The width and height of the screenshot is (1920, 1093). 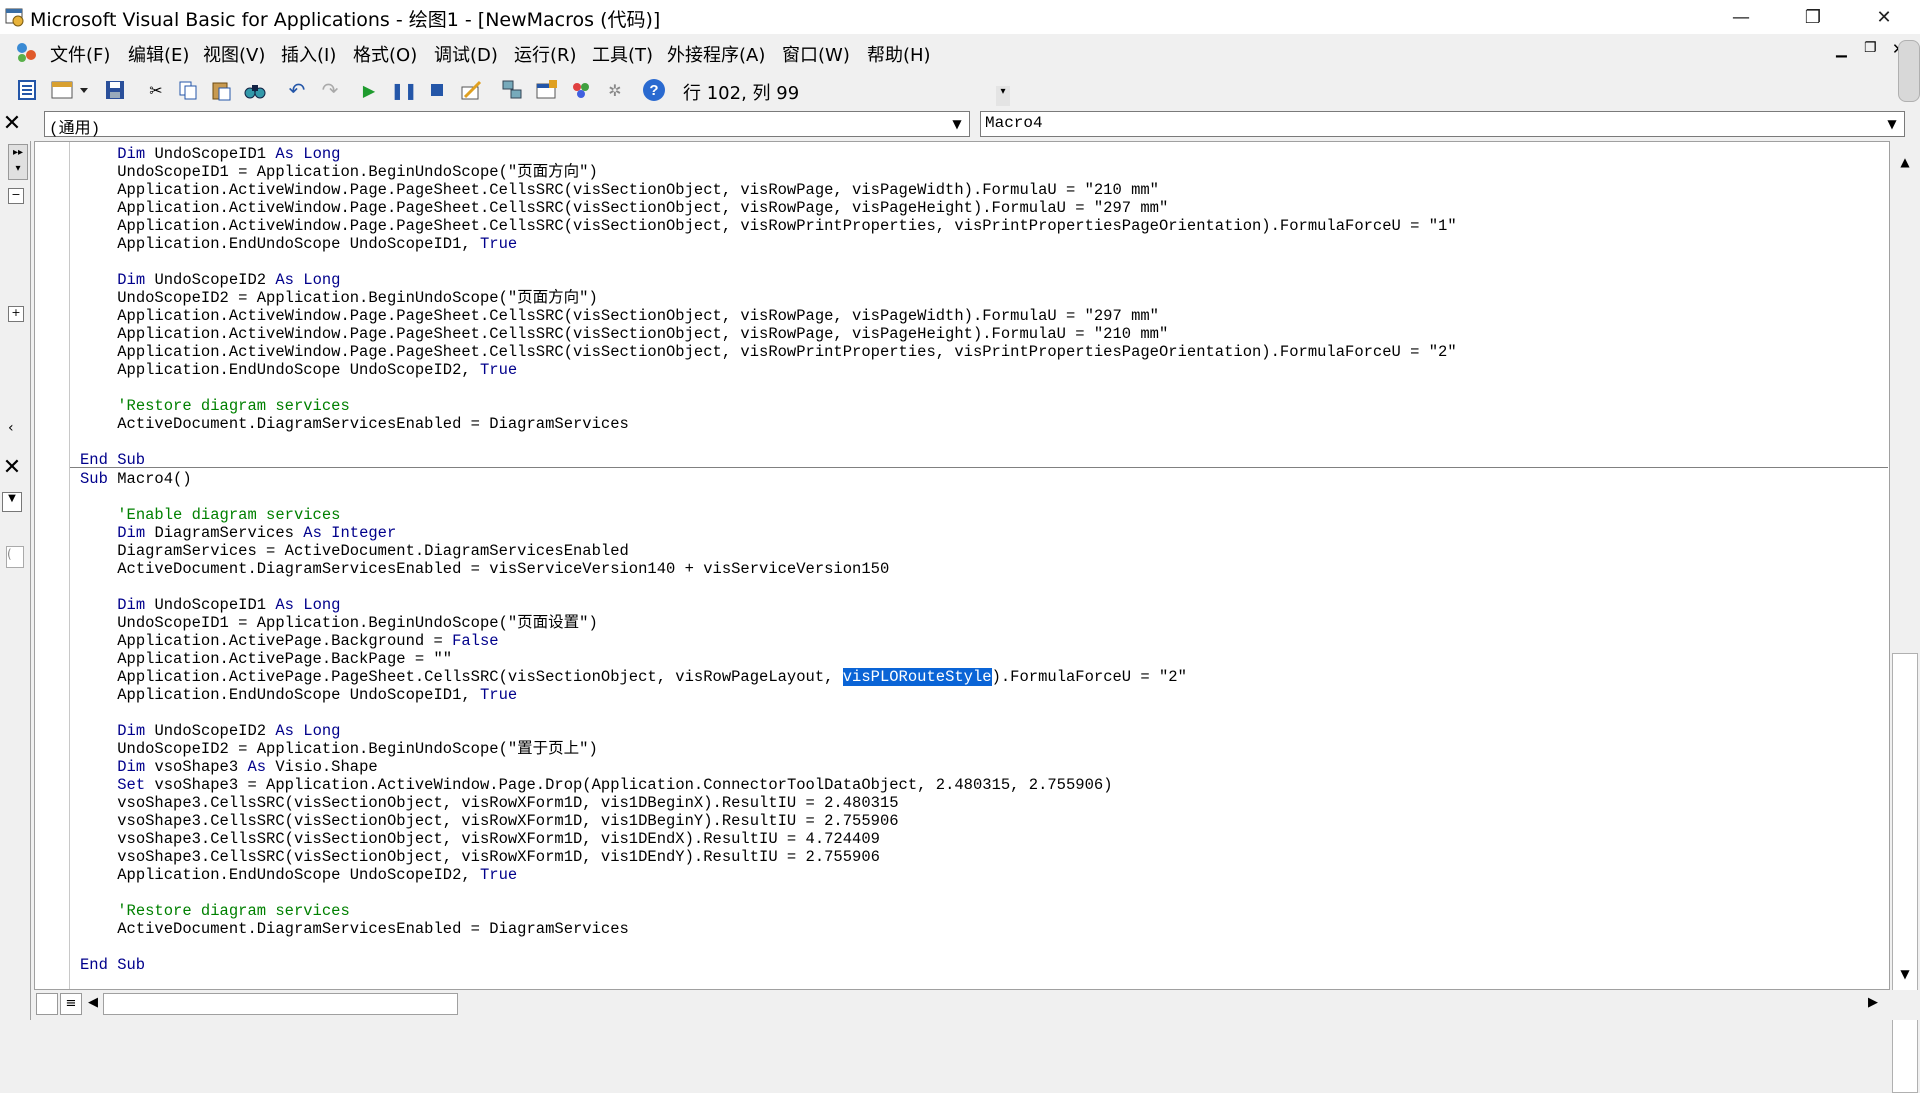 What do you see at coordinates (71, 1004) in the screenshot?
I see `full-module-view-button: ≡` at bounding box center [71, 1004].